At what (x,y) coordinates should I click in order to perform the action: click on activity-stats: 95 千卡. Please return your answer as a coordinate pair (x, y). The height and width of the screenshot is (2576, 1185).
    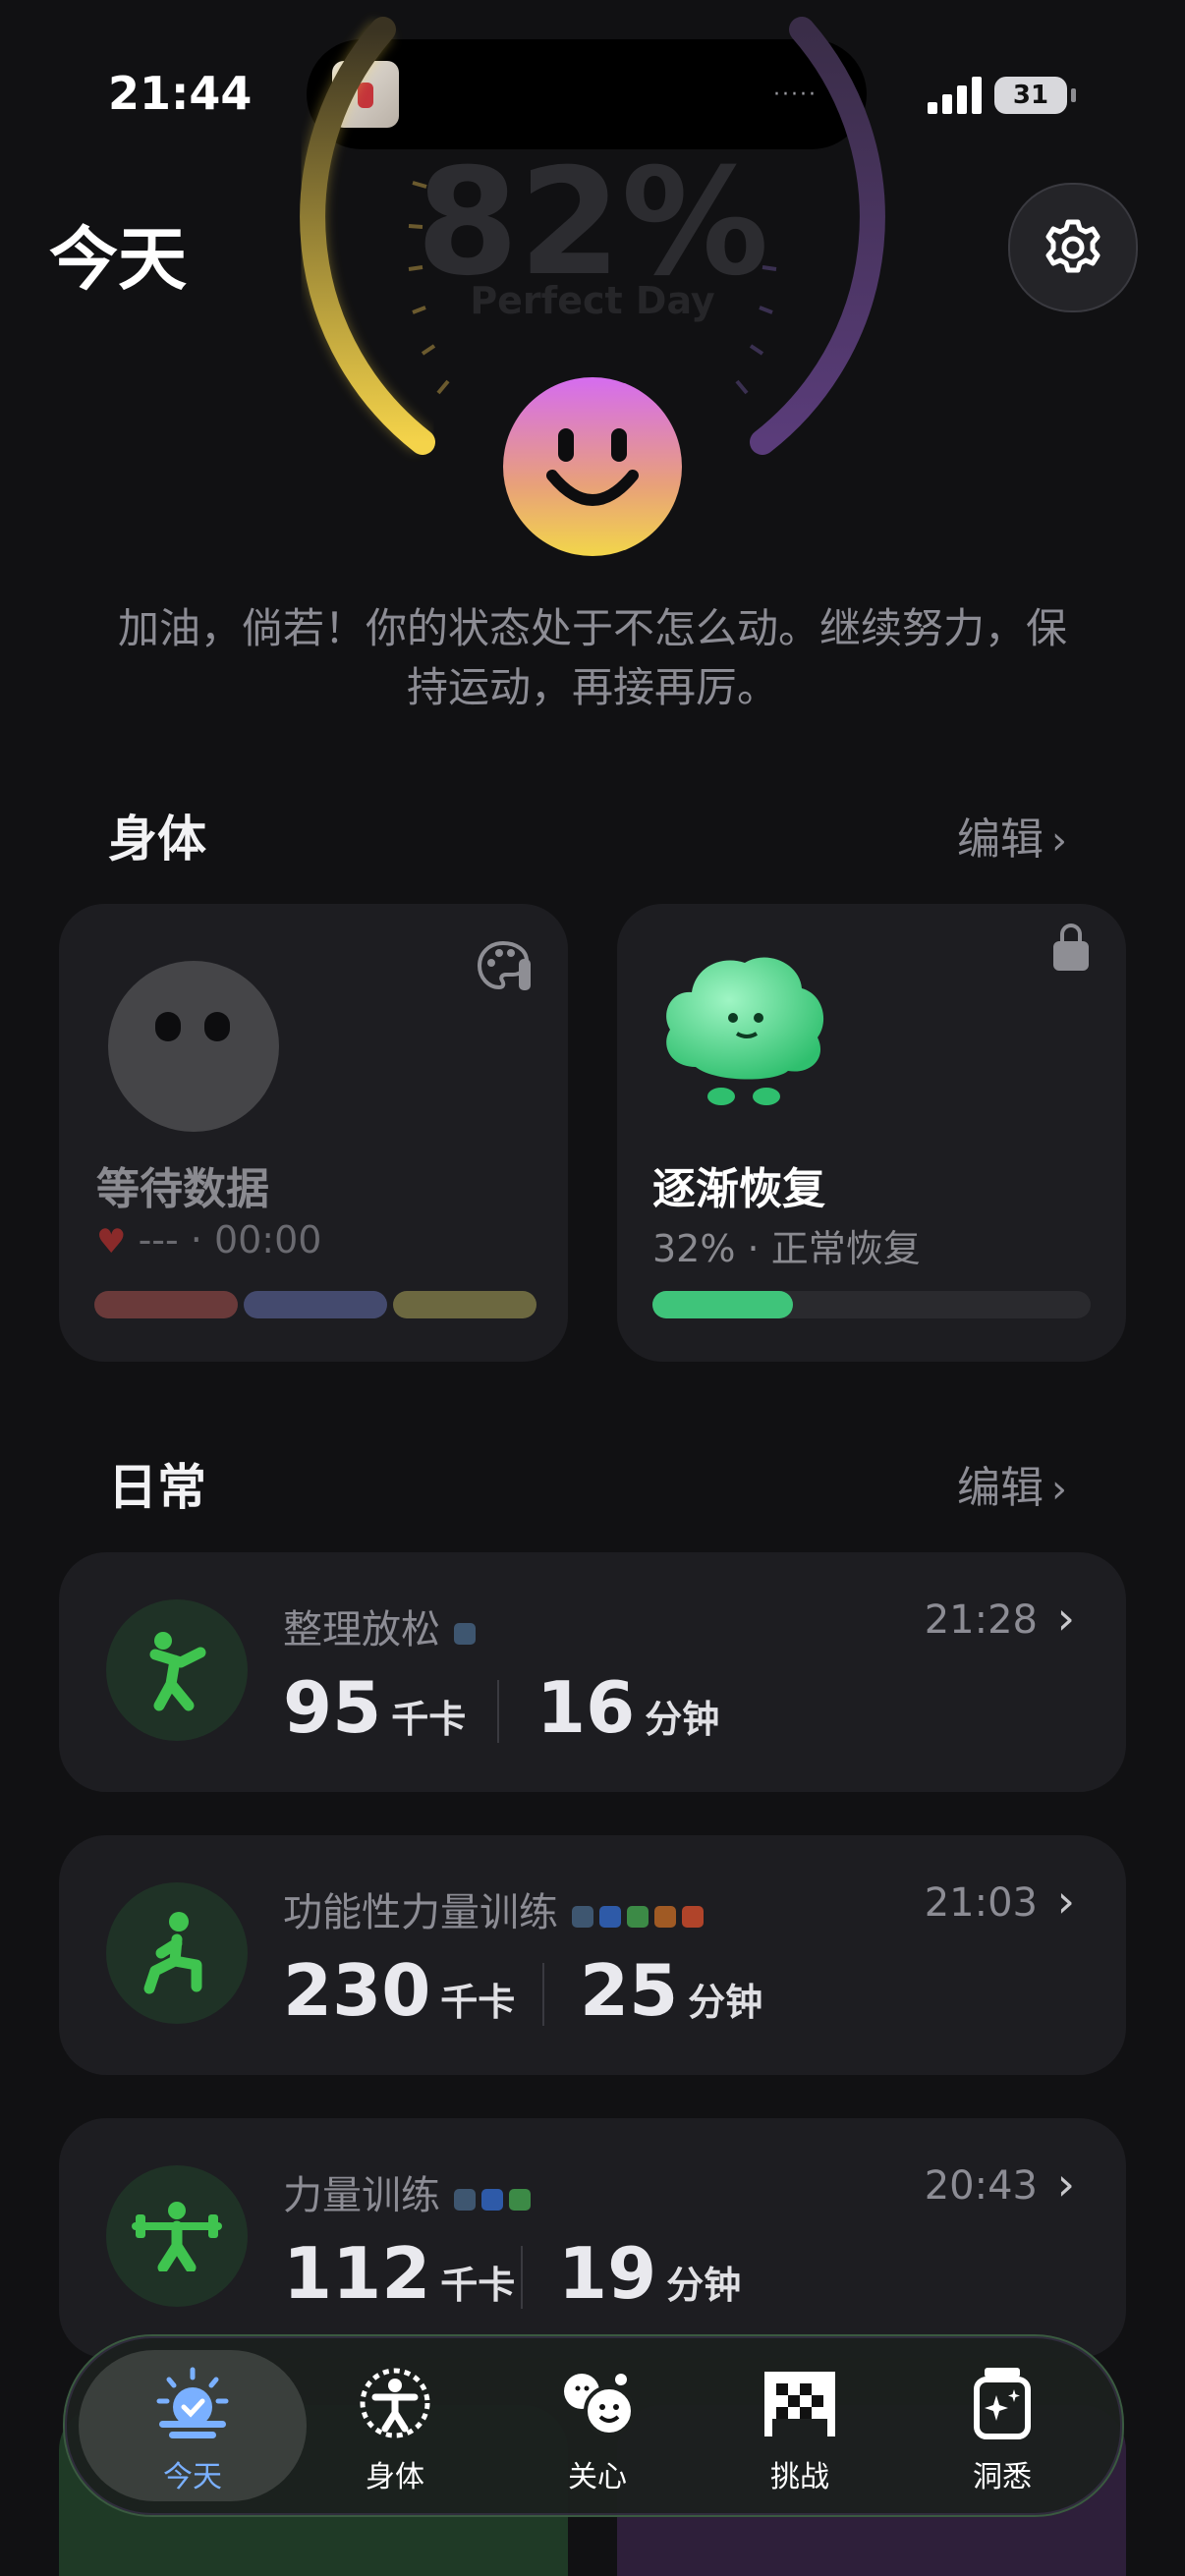
    Looking at the image, I should click on (375, 1707).